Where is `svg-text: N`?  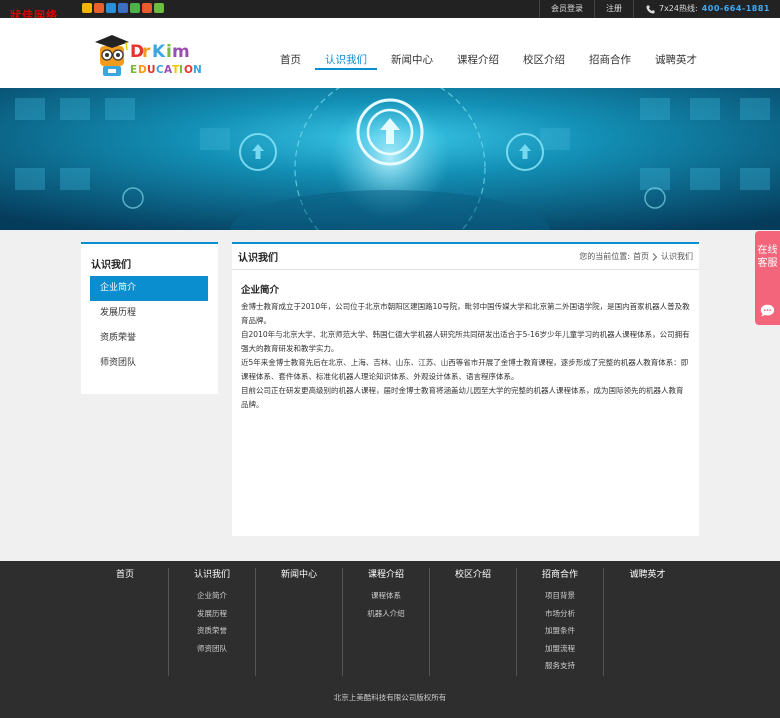 svg-text: N is located at coordinates (197, 70).